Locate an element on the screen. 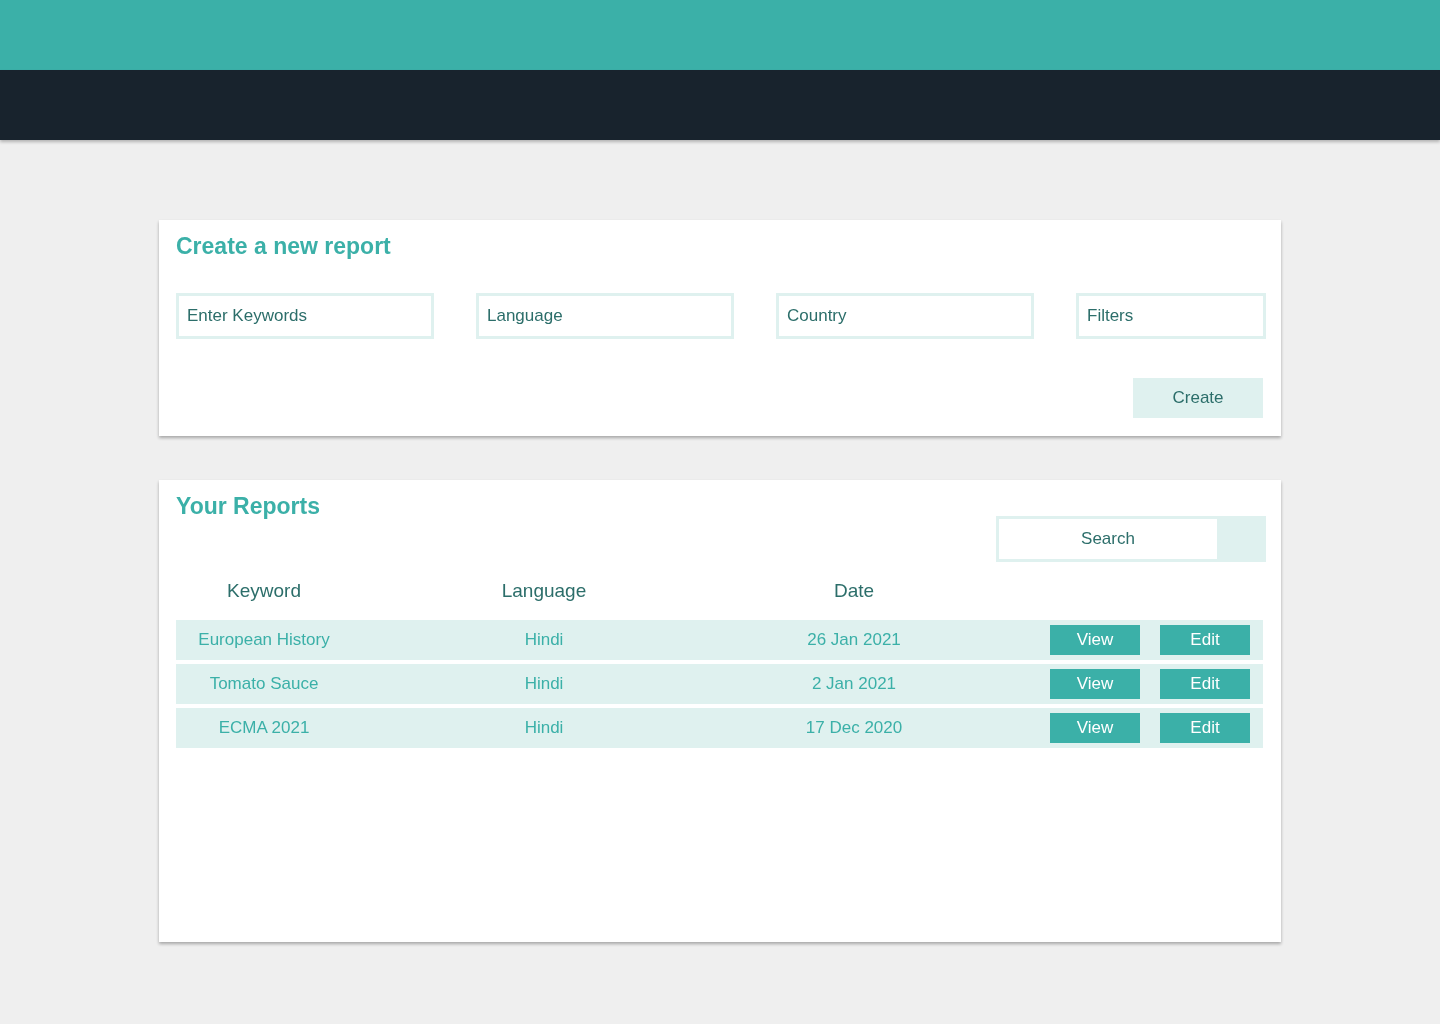  card-title: Your Reports is located at coordinates (248, 506).